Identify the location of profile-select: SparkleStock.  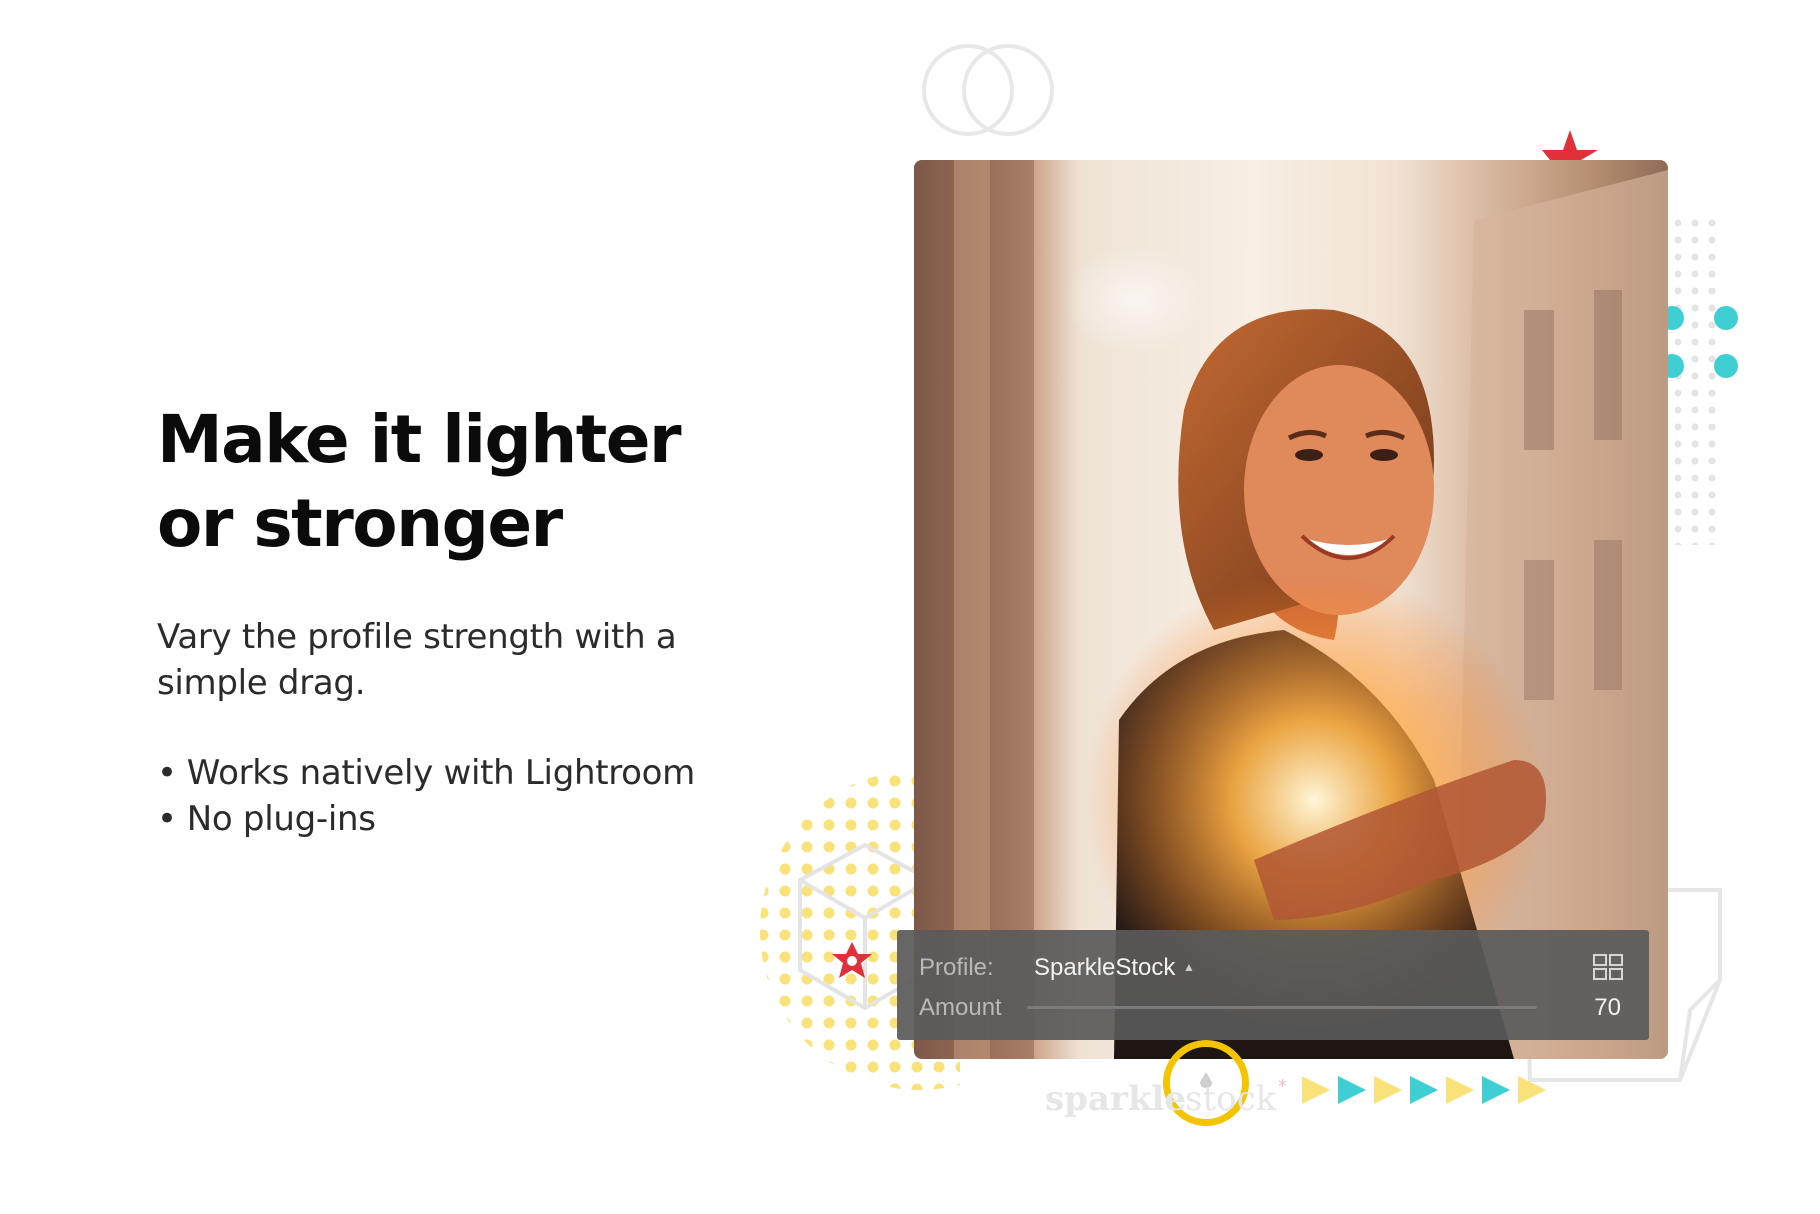
(1104, 968).